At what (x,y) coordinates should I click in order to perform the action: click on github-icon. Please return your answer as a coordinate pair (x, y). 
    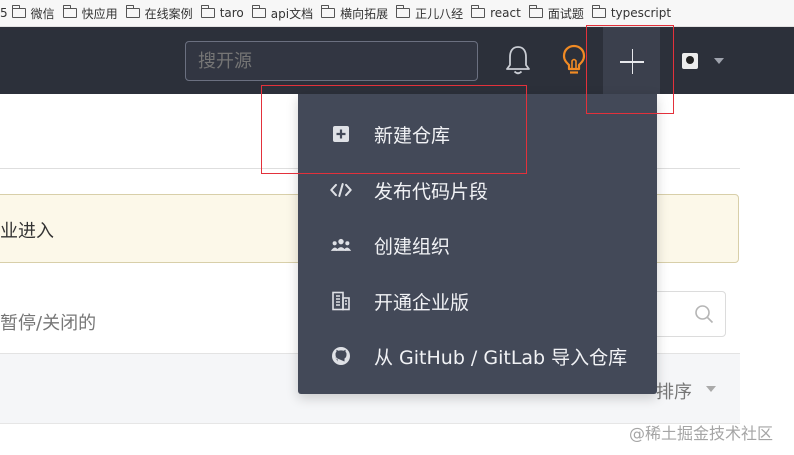
    Looking at the image, I should click on (341, 356).